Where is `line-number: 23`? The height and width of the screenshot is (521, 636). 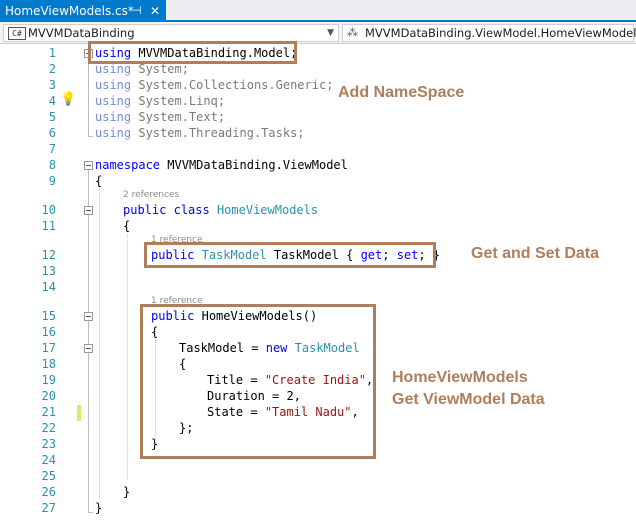
line-number: 23 is located at coordinates (48, 444).